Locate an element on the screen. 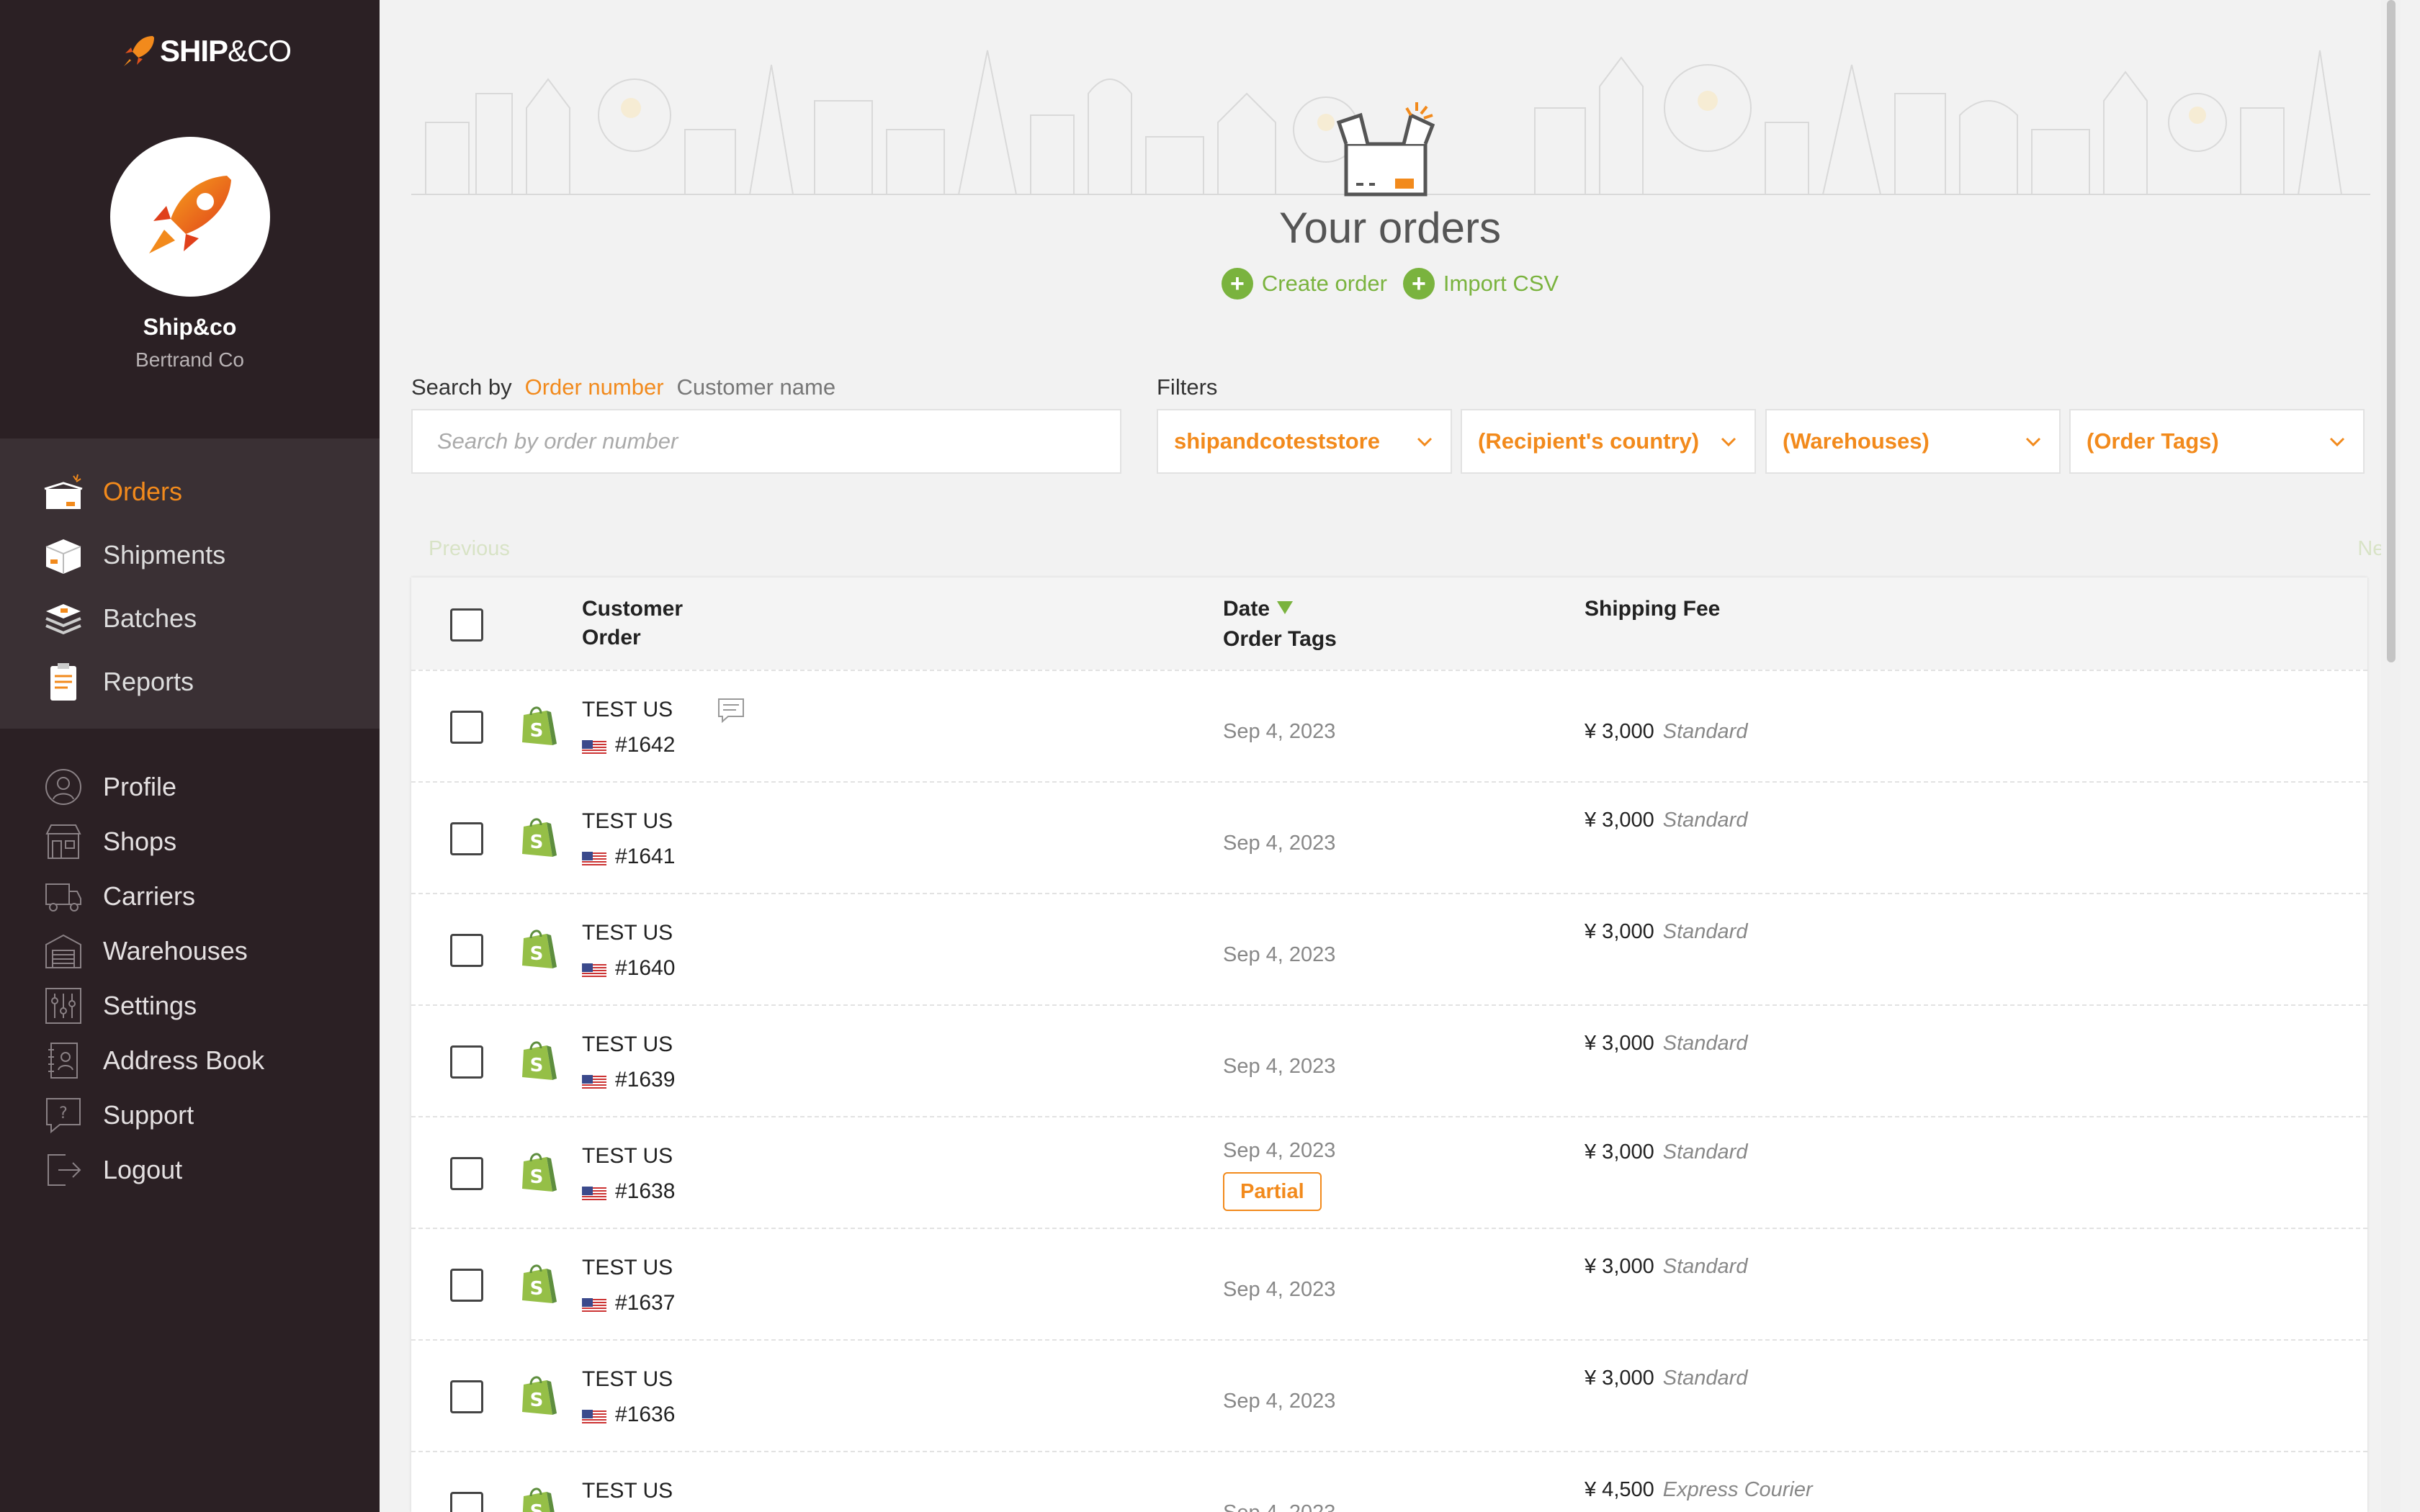 Image resolution: width=2420 pixels, height=1512 pixels. nav-item-logout: Logout is located at coordinates (190, 1170).